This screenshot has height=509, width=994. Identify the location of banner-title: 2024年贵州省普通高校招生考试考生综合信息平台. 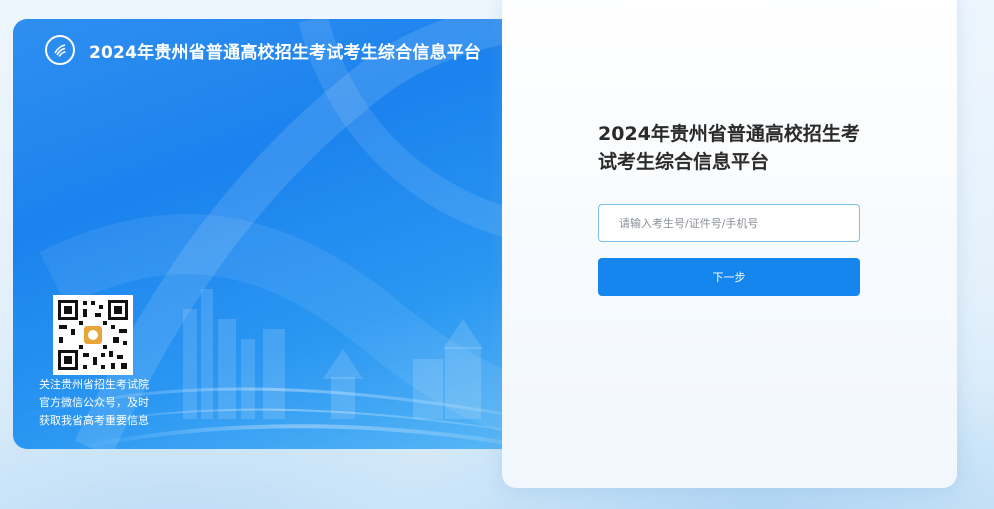
(285, 52).